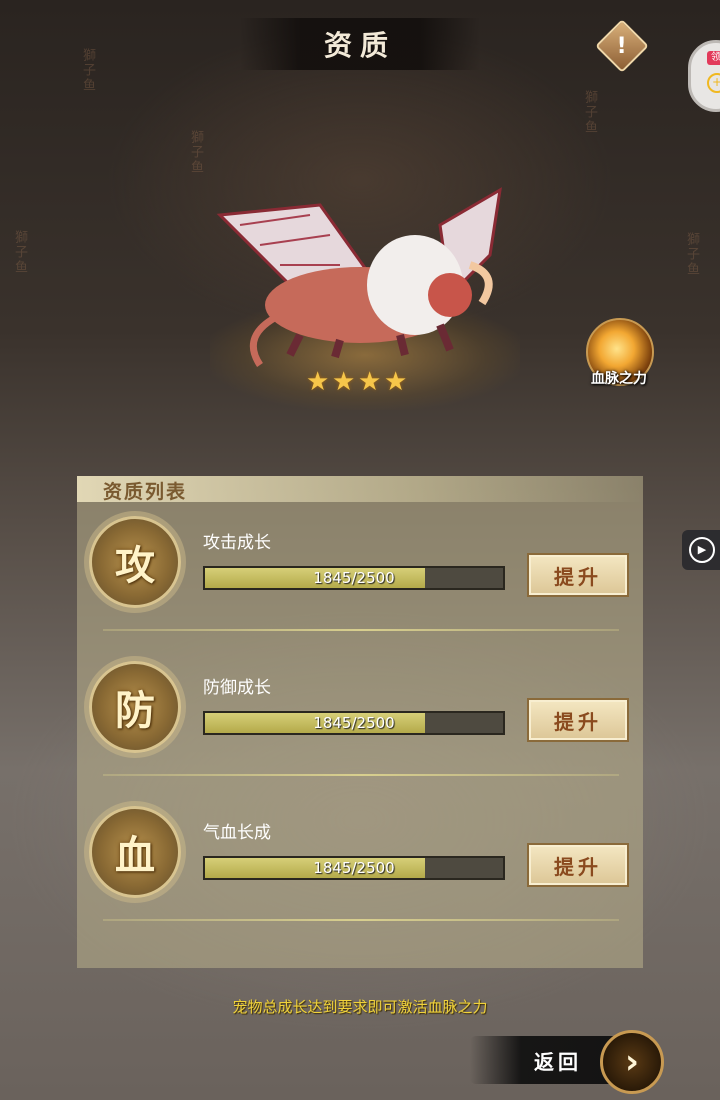 This screenshot has height=1100, width=720. Describe the element at coordinates (361, 920) in the screenshot. I see `divider` at that location.